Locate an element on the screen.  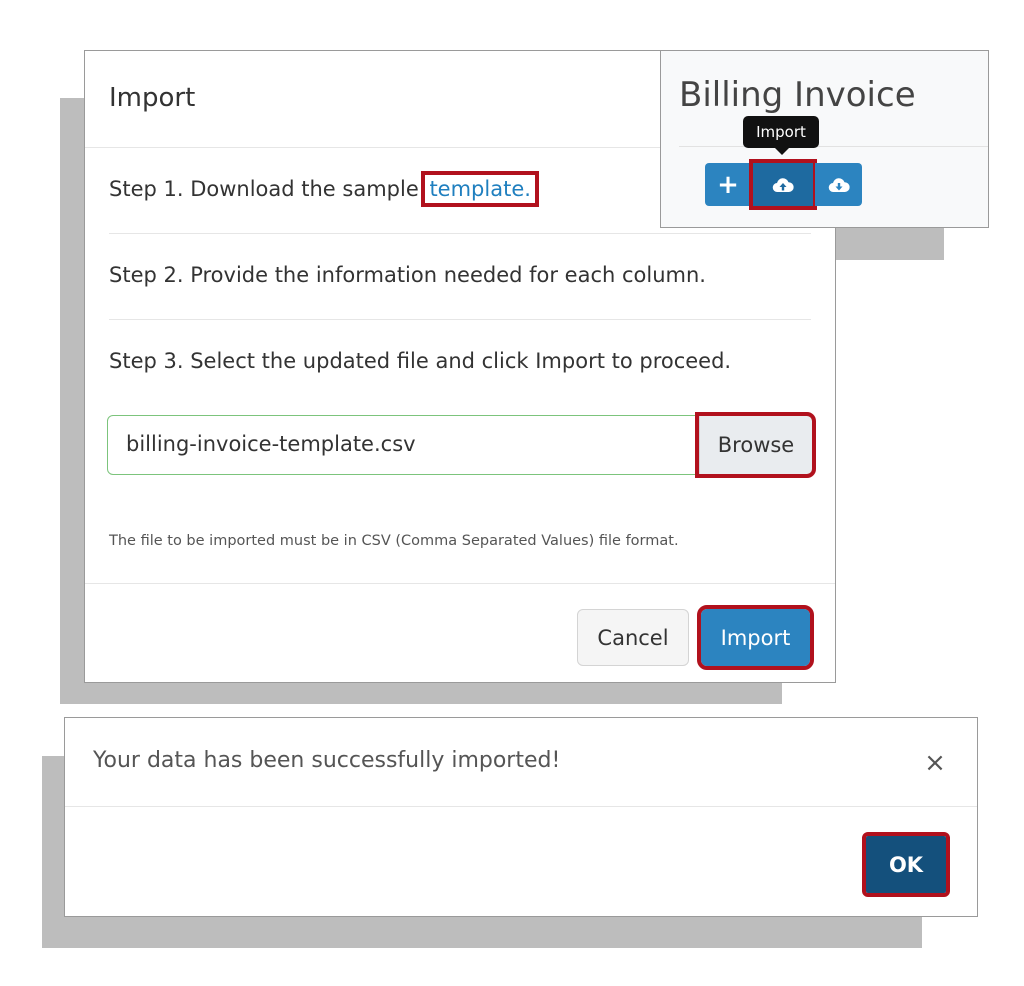
browse-button: Browse is located at coordinates (755, 445).